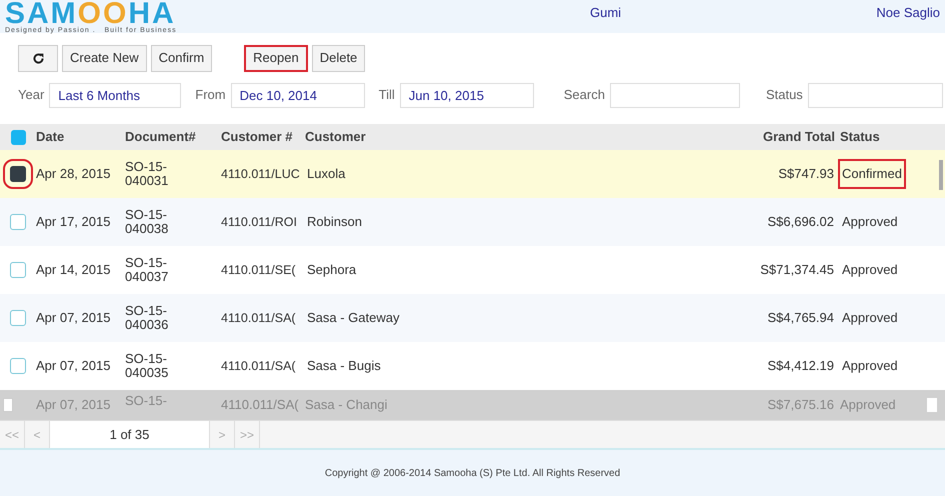 Image resolution: width=945 pixels, height=496 pixels. Describe the element at coordinates (339, 58) in the screenshot. I see `toolbar-button: Delete` at that location.